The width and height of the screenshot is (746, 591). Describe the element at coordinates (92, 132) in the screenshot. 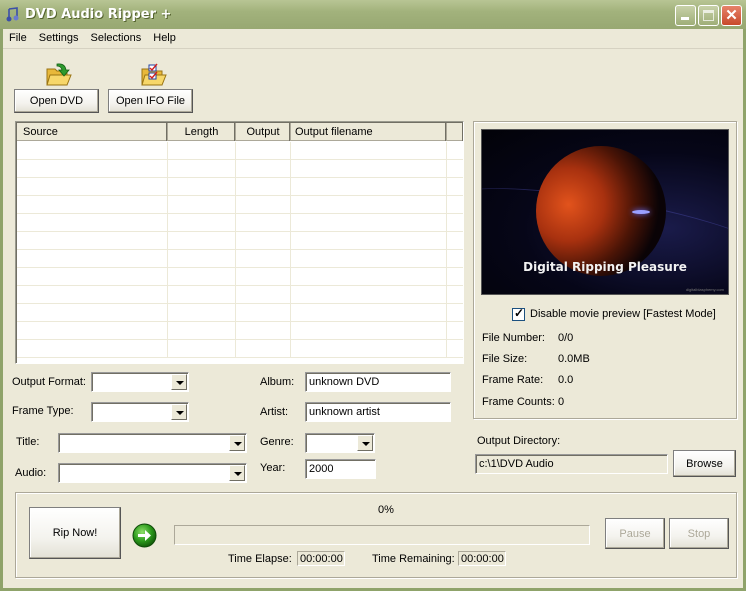

I see `column-header-source: Source` at that location.